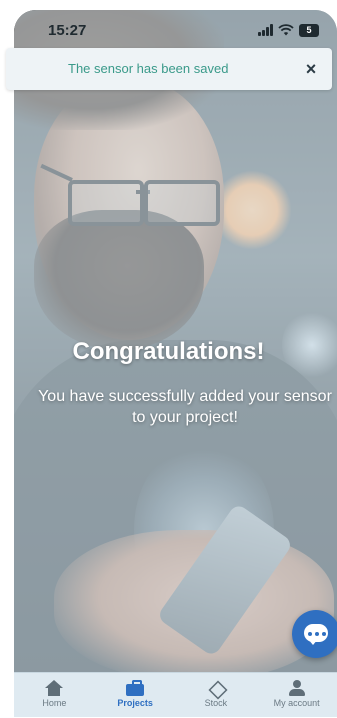 This screenshot has height=718, width=337. I want to click on success-toast: The sensor has been saved ×, so click(169, 69).